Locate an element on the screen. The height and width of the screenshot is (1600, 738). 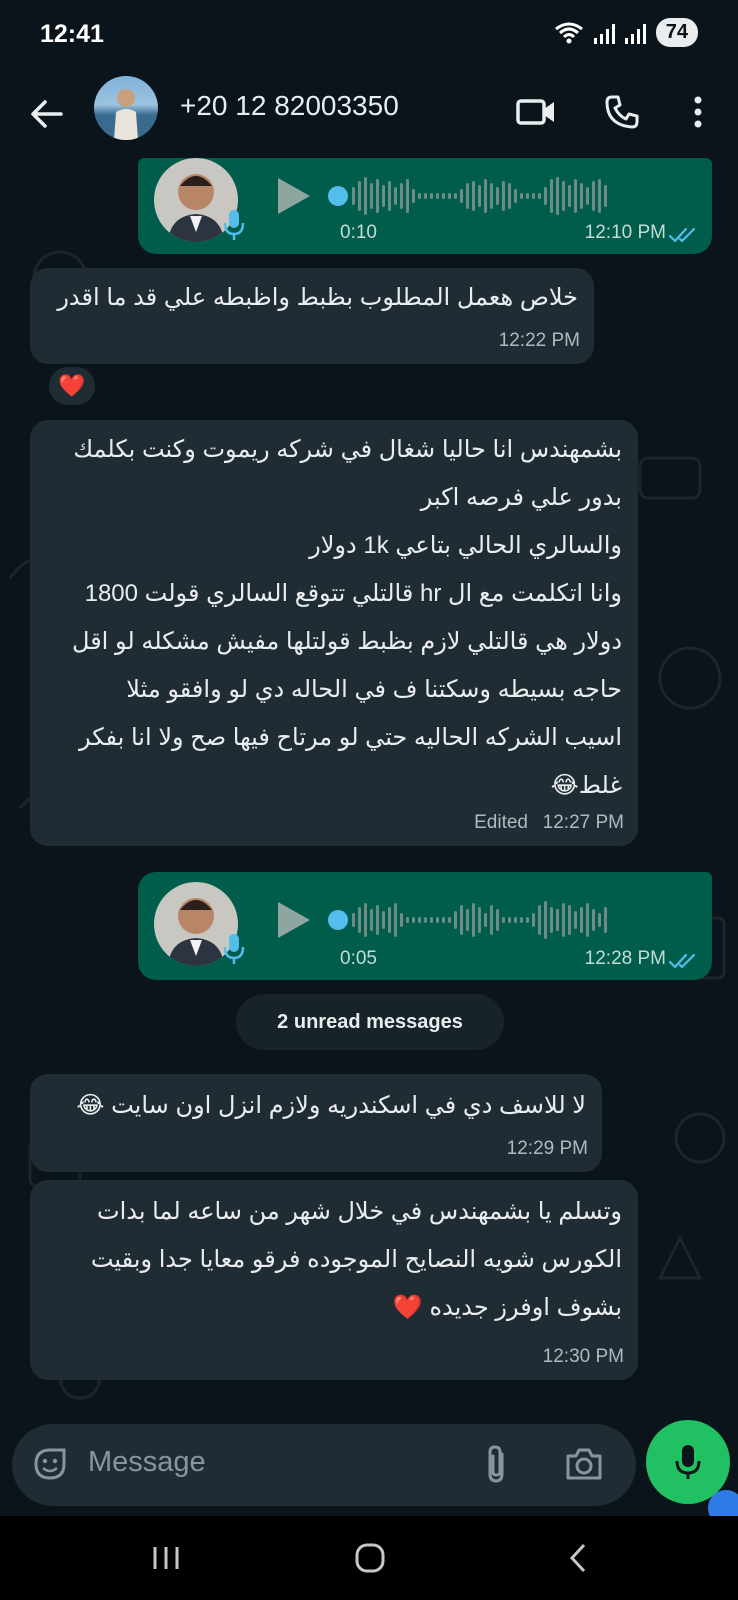
more-options-button is located at coordinates (698, 112).